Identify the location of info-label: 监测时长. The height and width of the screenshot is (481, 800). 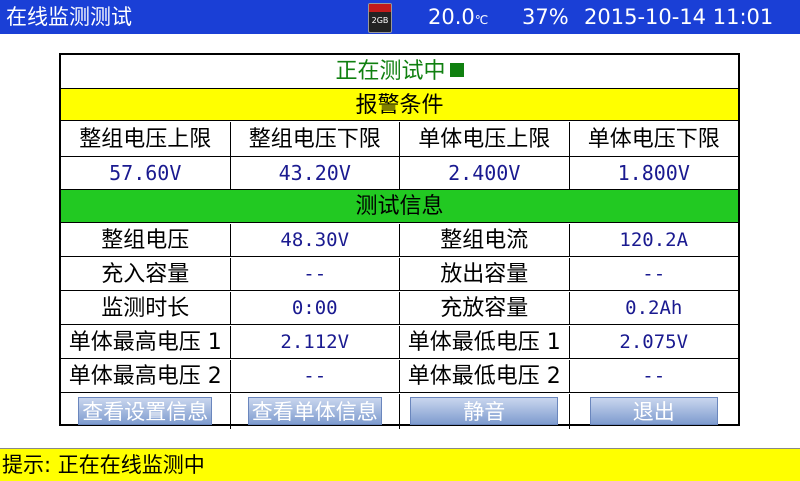
(146, 308).